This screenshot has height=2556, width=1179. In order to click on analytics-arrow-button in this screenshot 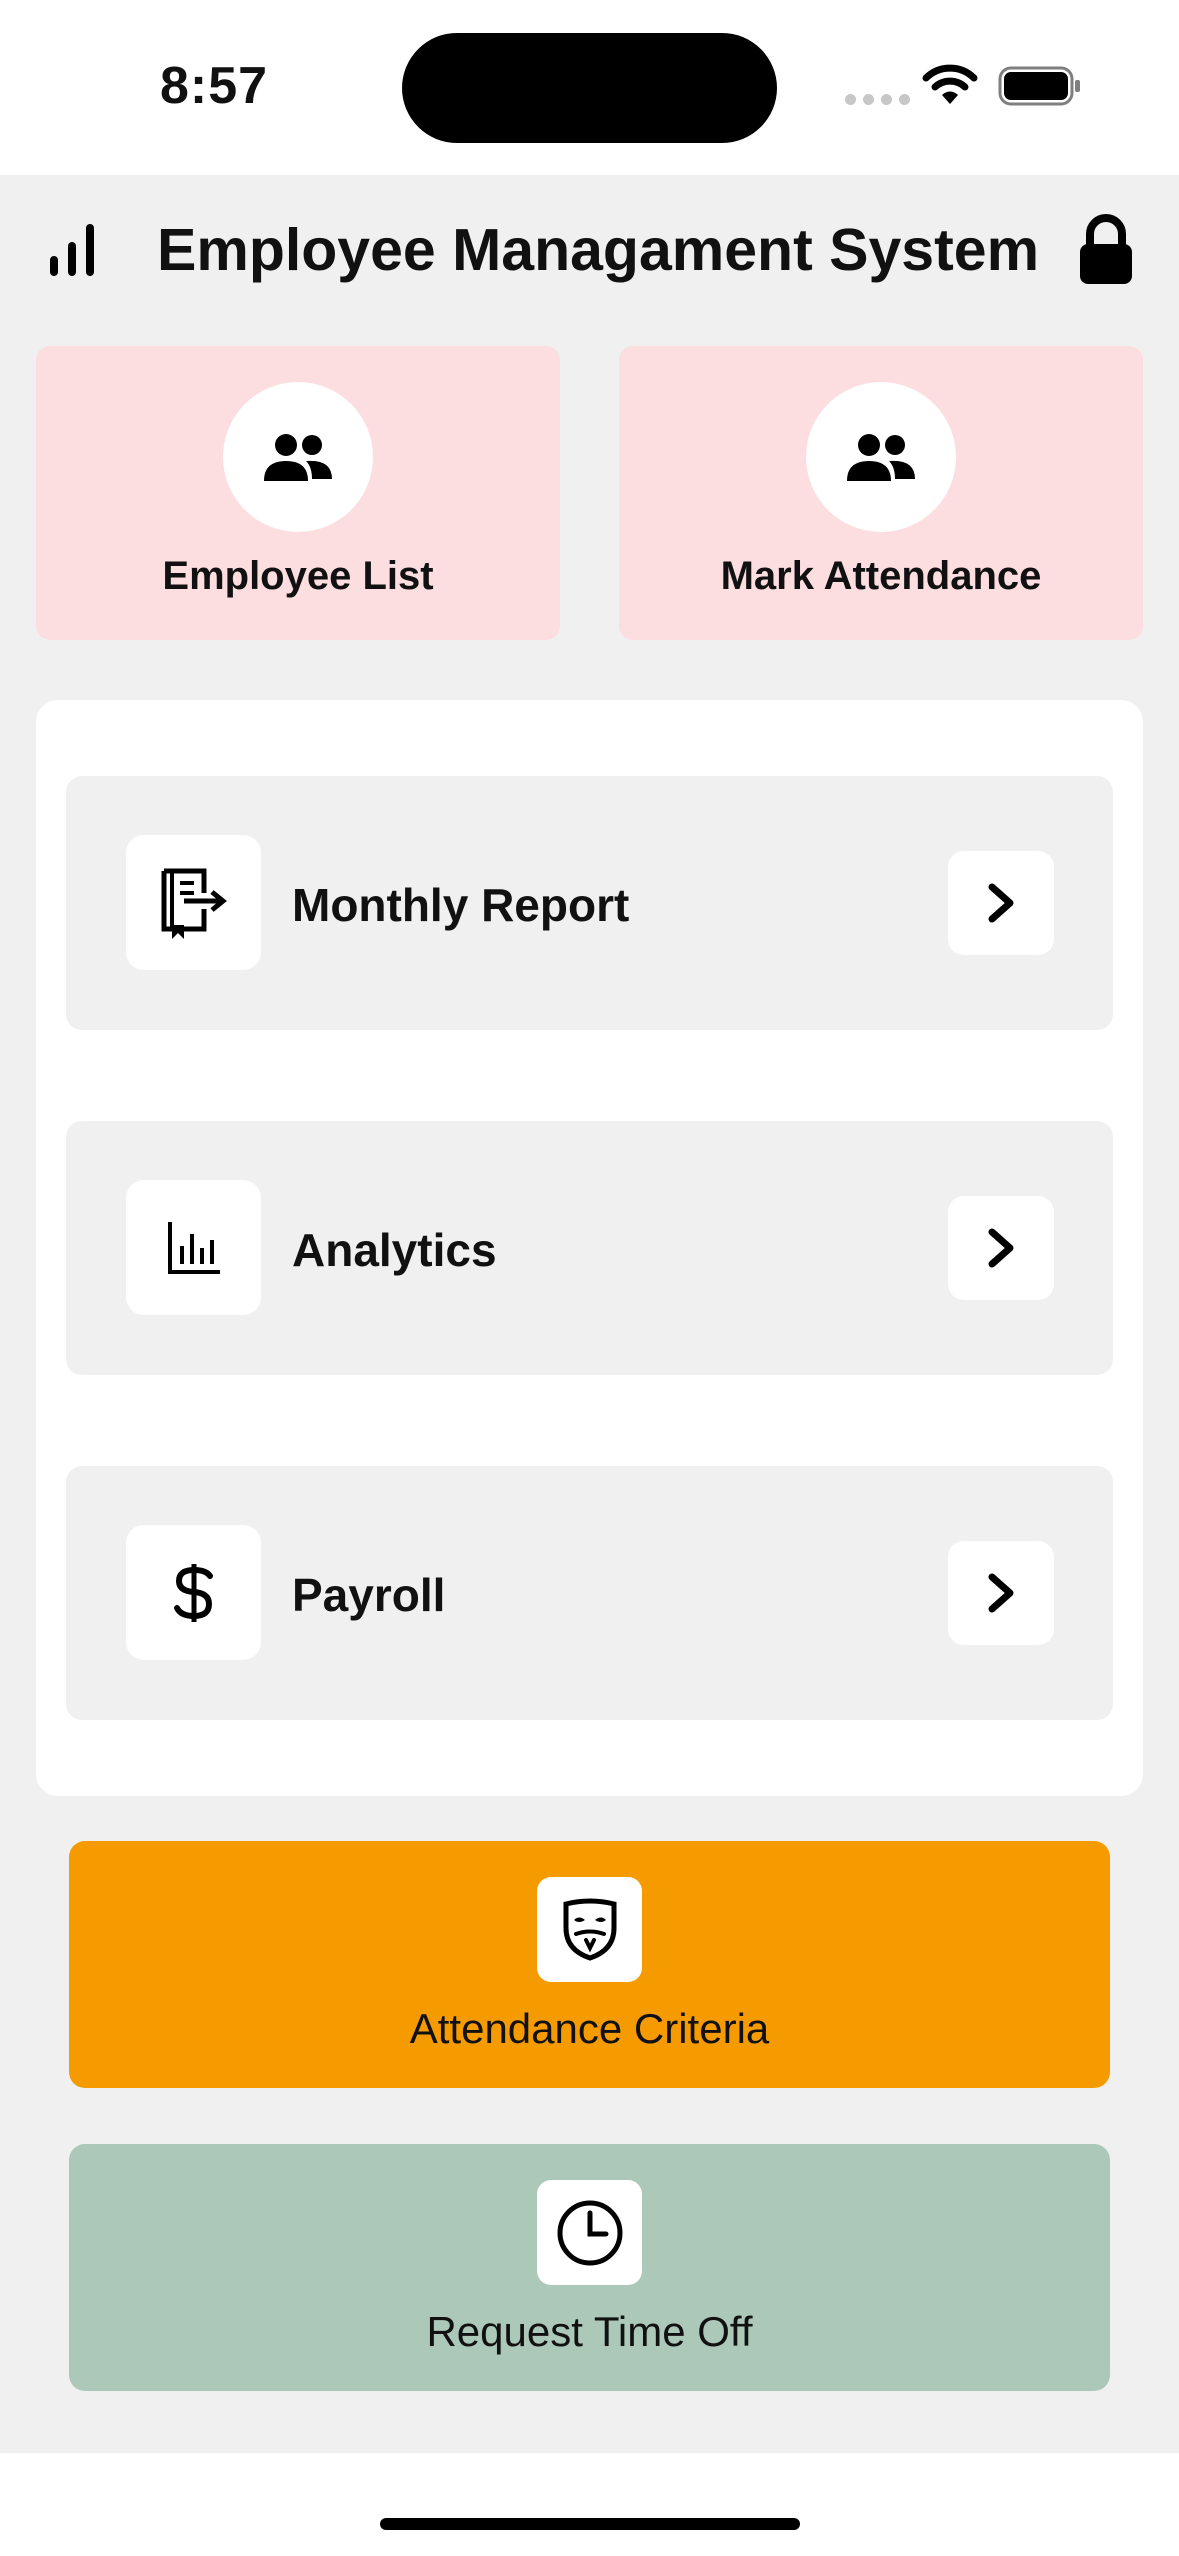, I will do `click(1001, 1248)`.